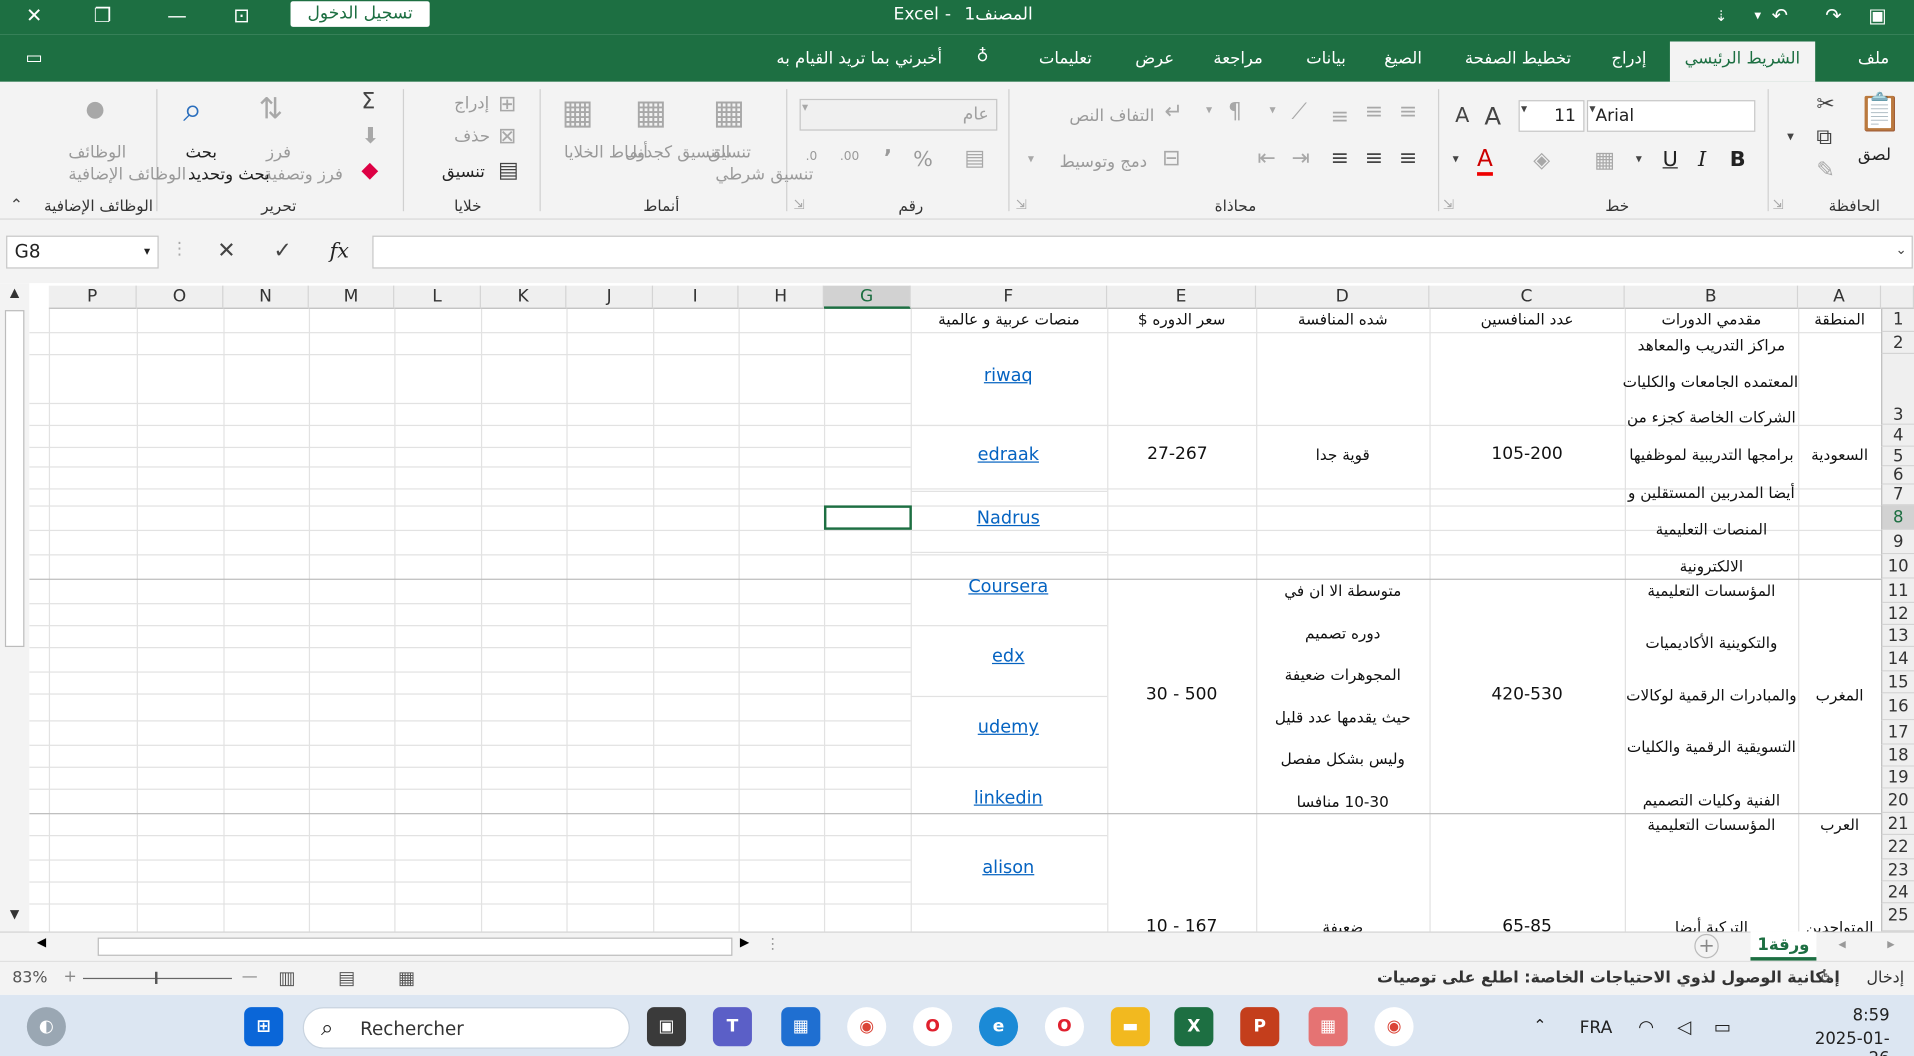 The width and height of the screenshot is (1914, 1056). Describe the element at coordinates (1897, 870) in the screenshot. I see `row-header: 23` at that location.